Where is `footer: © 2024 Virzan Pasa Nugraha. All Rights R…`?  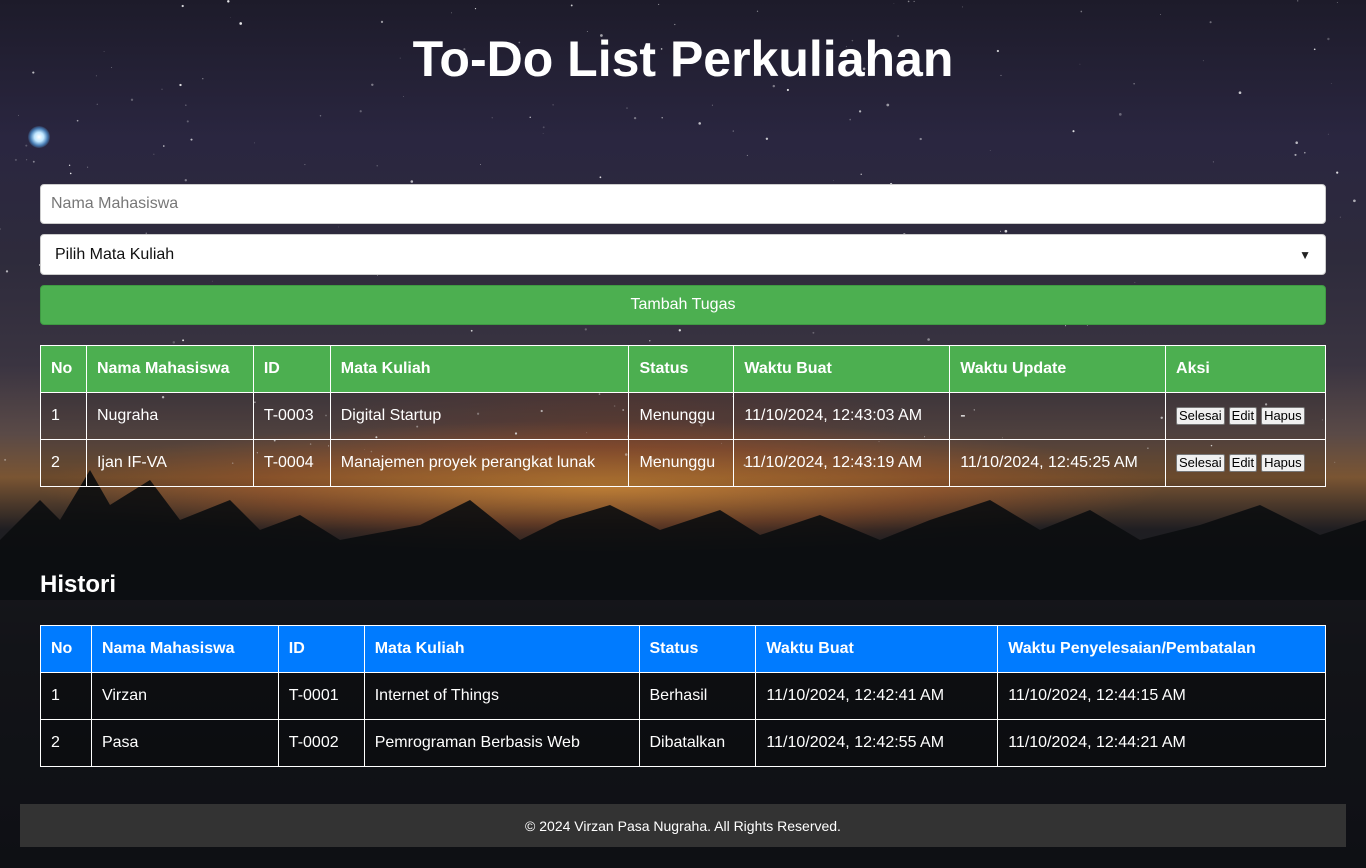
footer: © 2024 Virzan Pasa Nugraha. All Rights R… is located at coordinates (683, 825).